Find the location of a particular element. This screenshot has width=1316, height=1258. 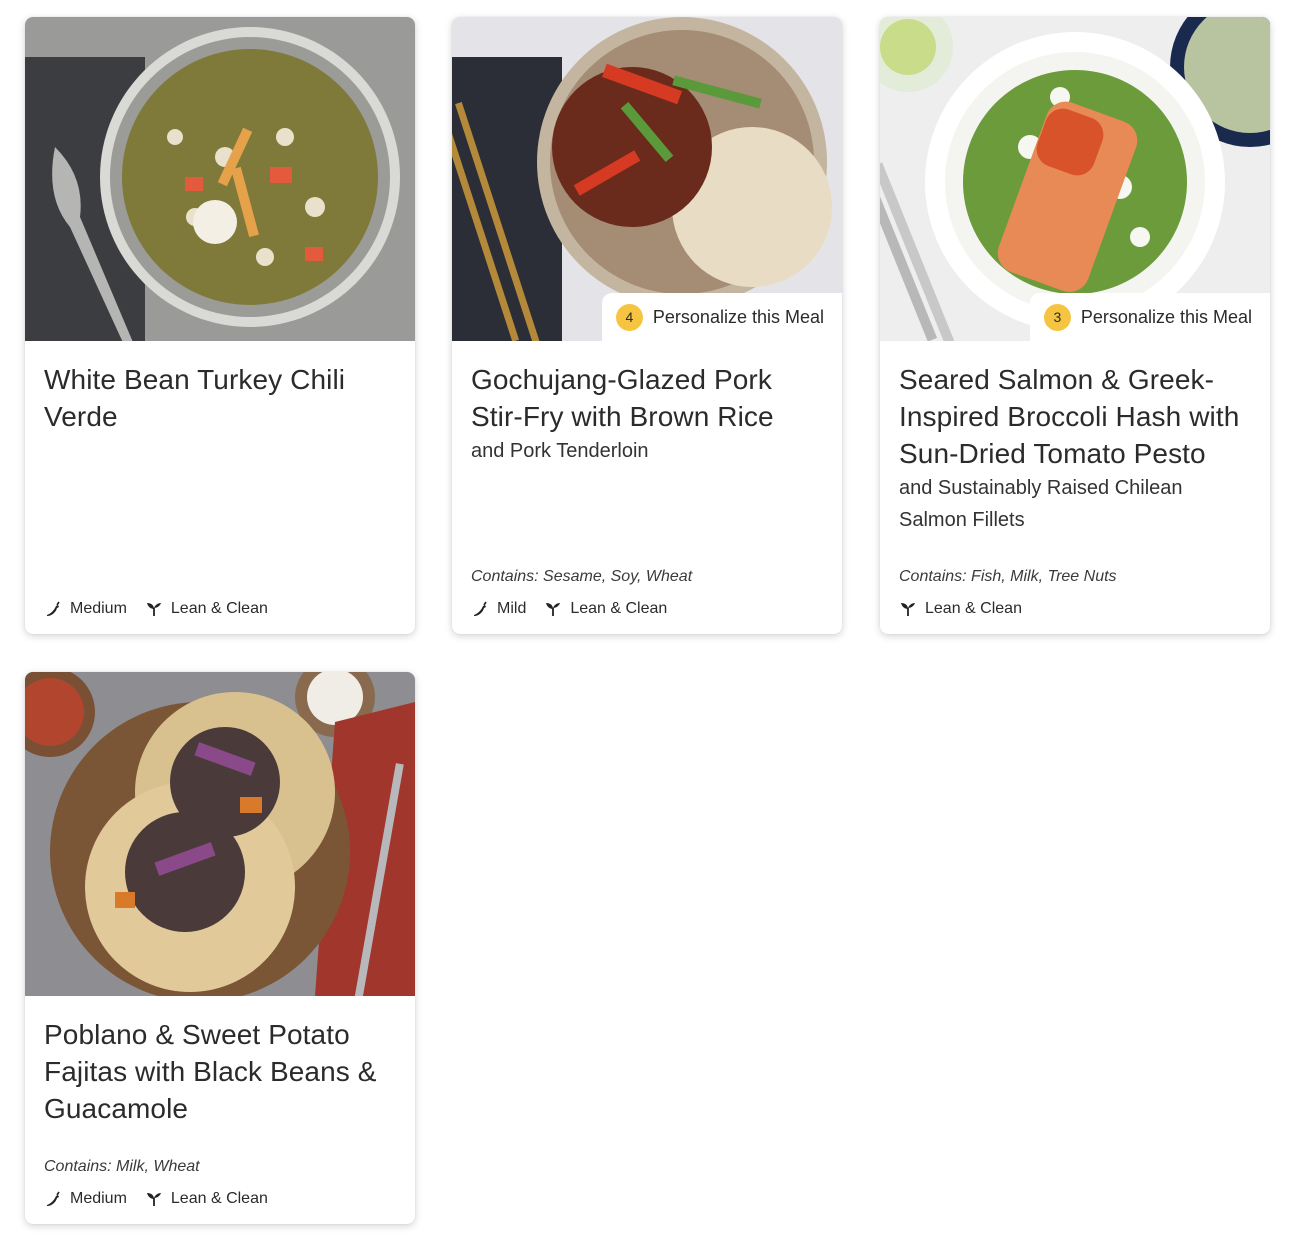

card-footer: Medium Lean & Clean is located at coordinates (220, 609).